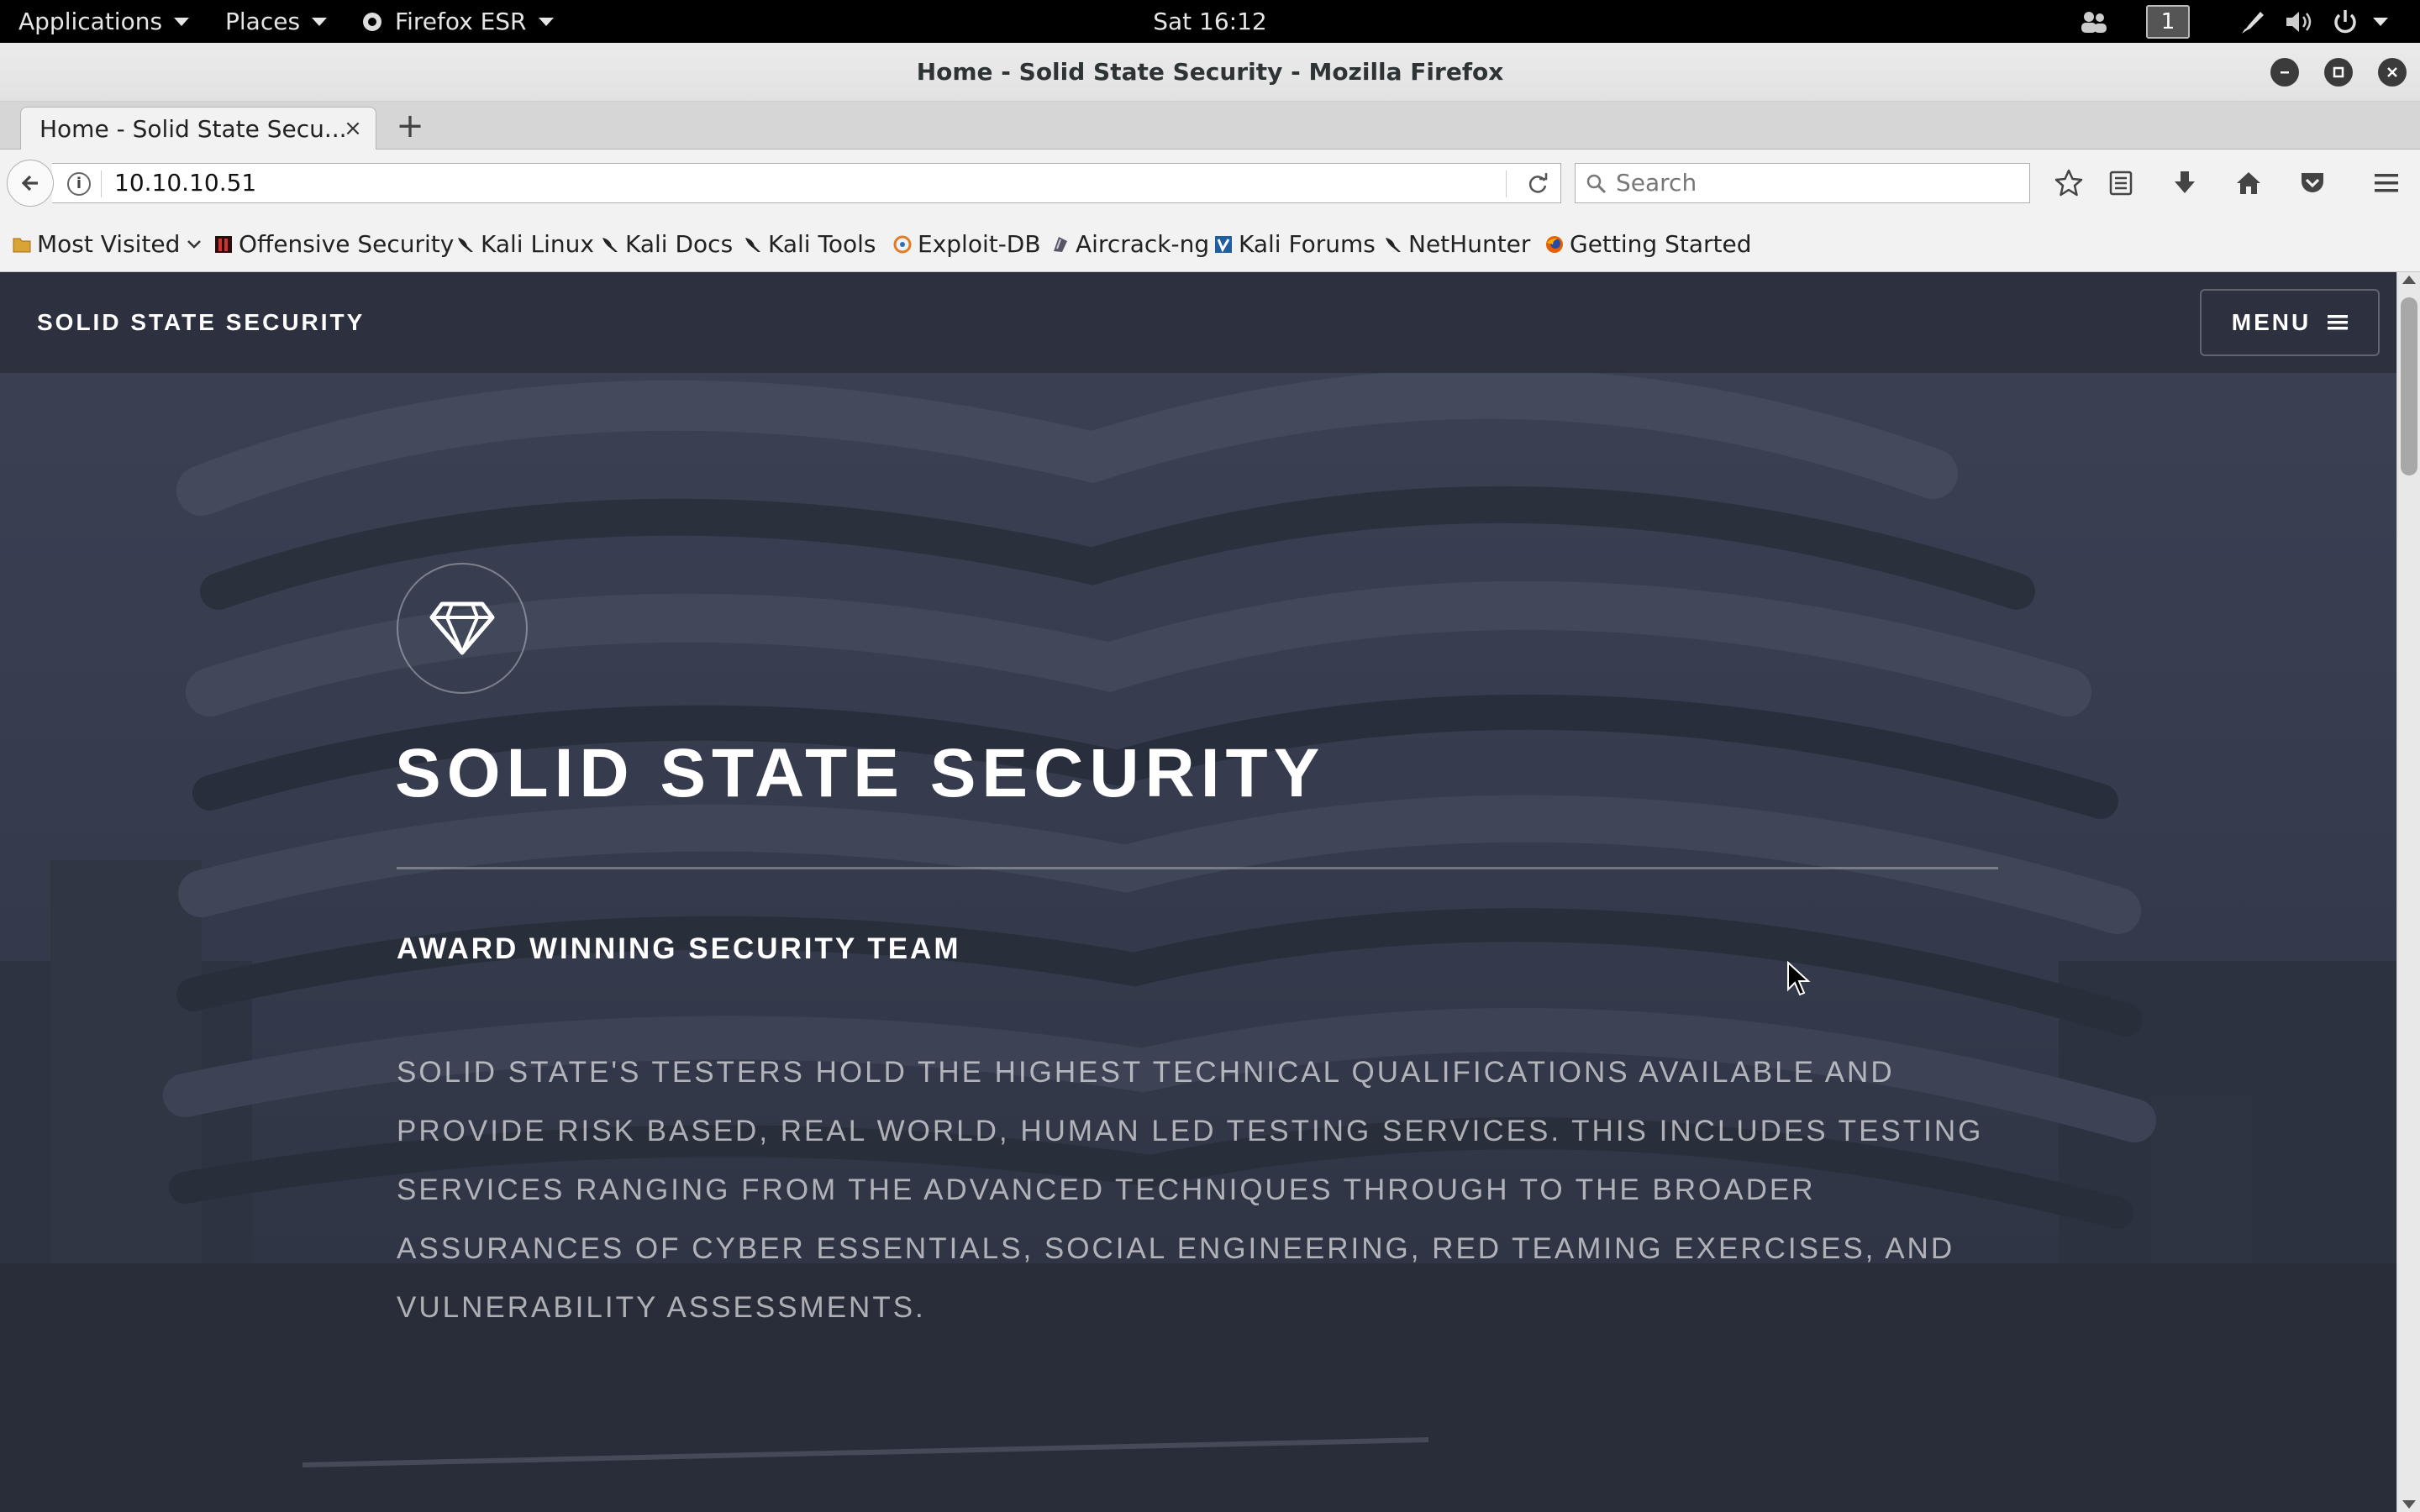 The image size is (2420, 1512). What do you see at coordinates (2359, 21) in the screenshot?
I see `power-menu` at bounding box center [2359, 21].